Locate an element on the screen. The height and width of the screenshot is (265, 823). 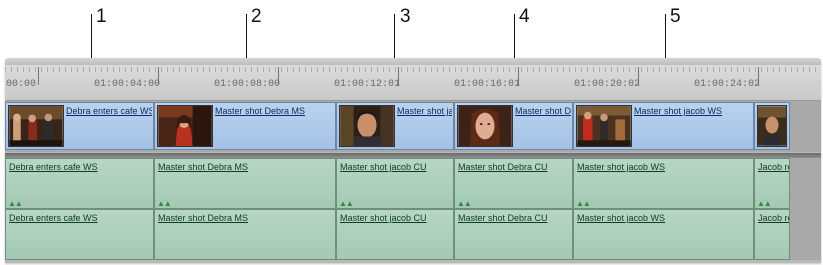
audio-clip: Jacob re is located at coordinates (772, 234).